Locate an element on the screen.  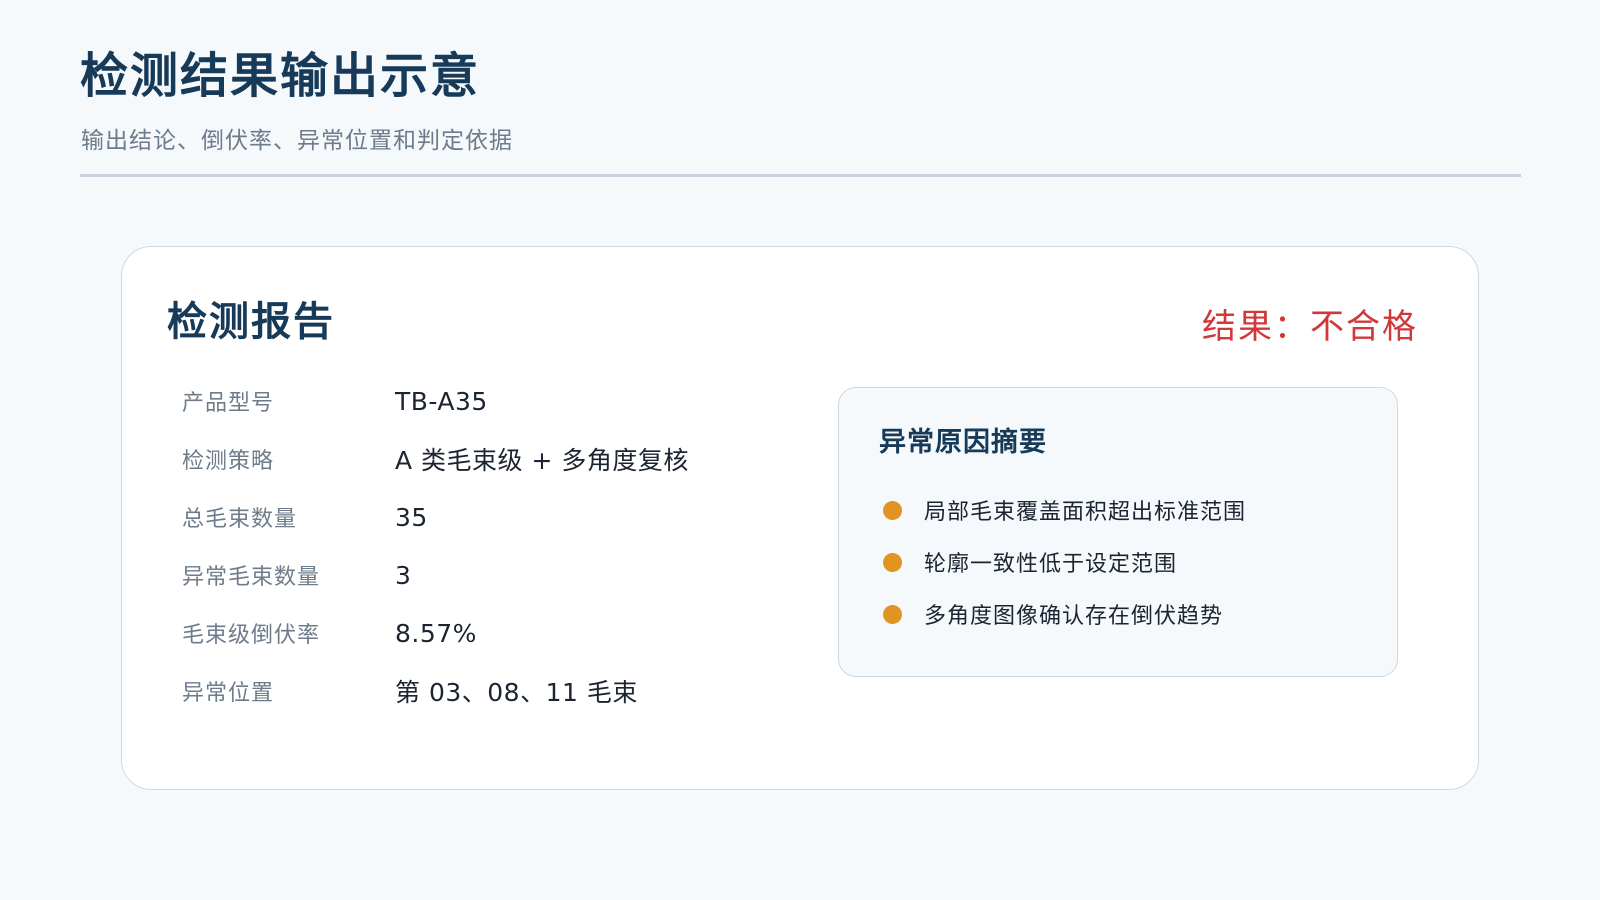
info-label: 检测策略 is located at coordinates (228, 461).